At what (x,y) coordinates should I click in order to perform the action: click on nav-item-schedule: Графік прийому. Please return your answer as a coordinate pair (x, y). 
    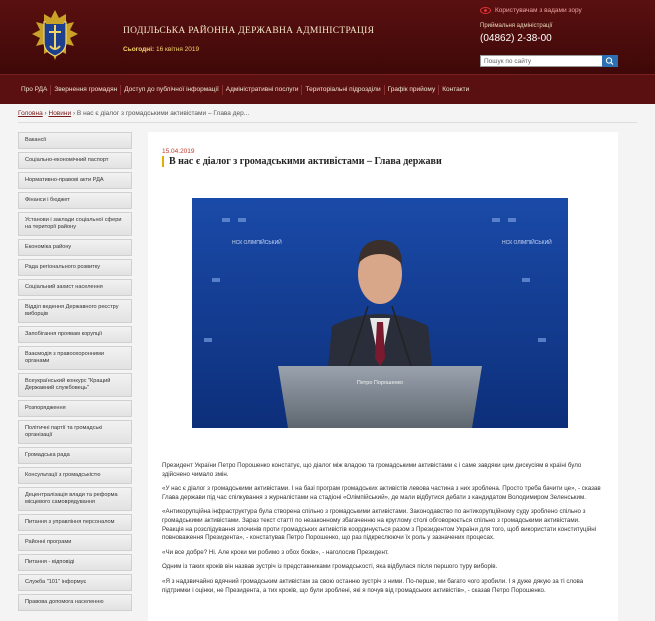
    Looking at the image, I should click on (412, 89).